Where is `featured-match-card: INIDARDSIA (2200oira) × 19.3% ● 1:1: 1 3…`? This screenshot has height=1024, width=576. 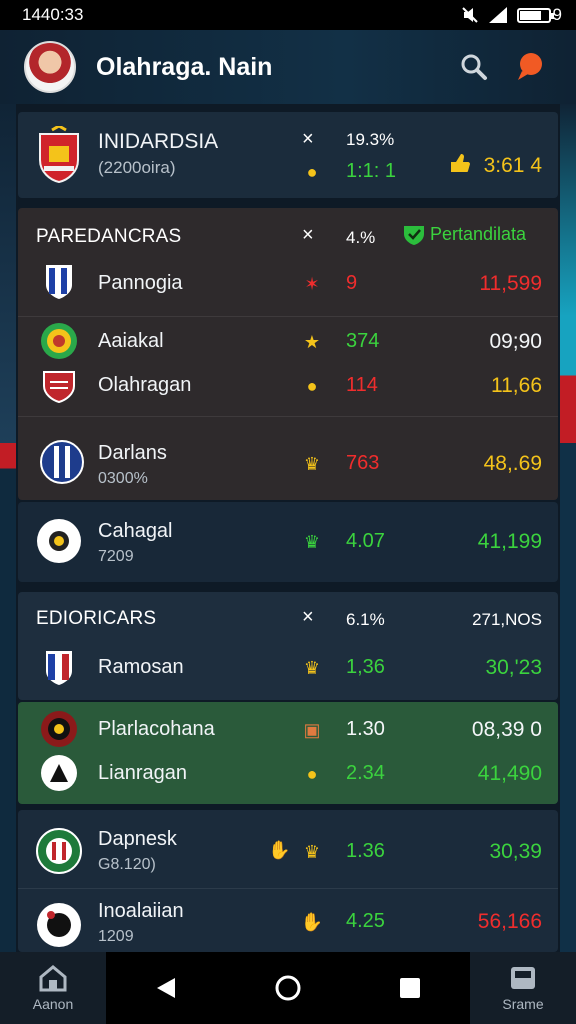 featured-match-card: INIDARDSIA (2200oira) × 19.3% ● 1:1: 1 3… is located at coordinates (288, 155).